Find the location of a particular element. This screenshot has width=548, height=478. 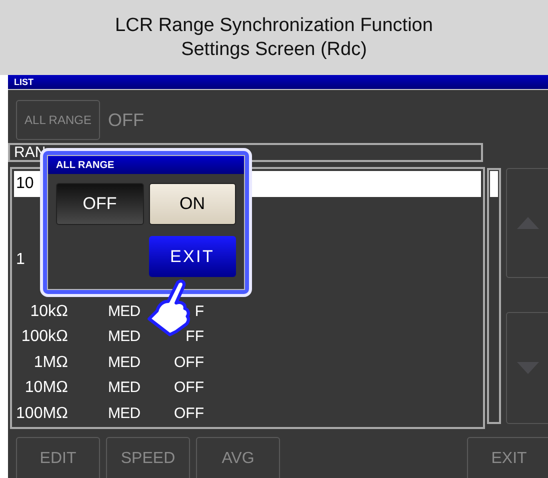

range-cell-text: 10MΩ is located at coordinates (46, 388).